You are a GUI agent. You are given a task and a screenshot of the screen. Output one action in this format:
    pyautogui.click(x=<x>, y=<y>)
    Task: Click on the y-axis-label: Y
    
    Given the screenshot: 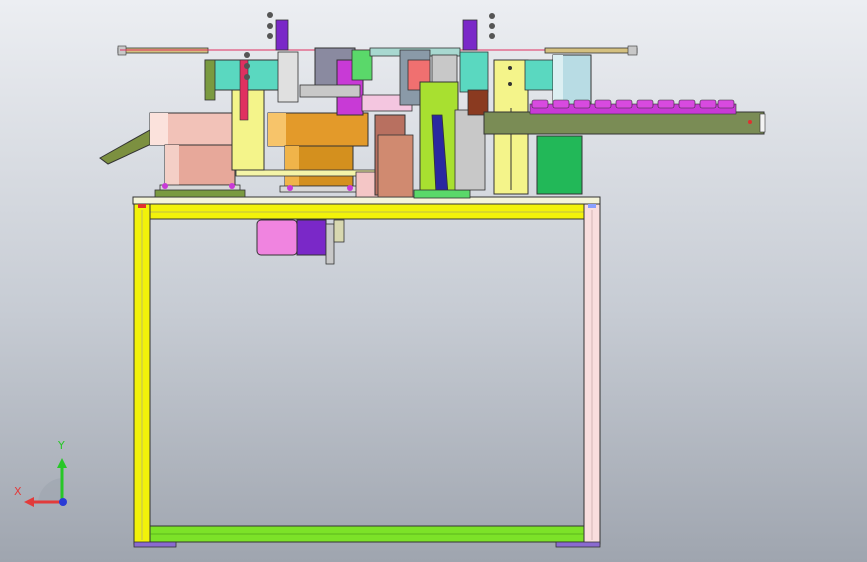 What is the action you would take?
    pyautogui.click(x=61, y=445)
    